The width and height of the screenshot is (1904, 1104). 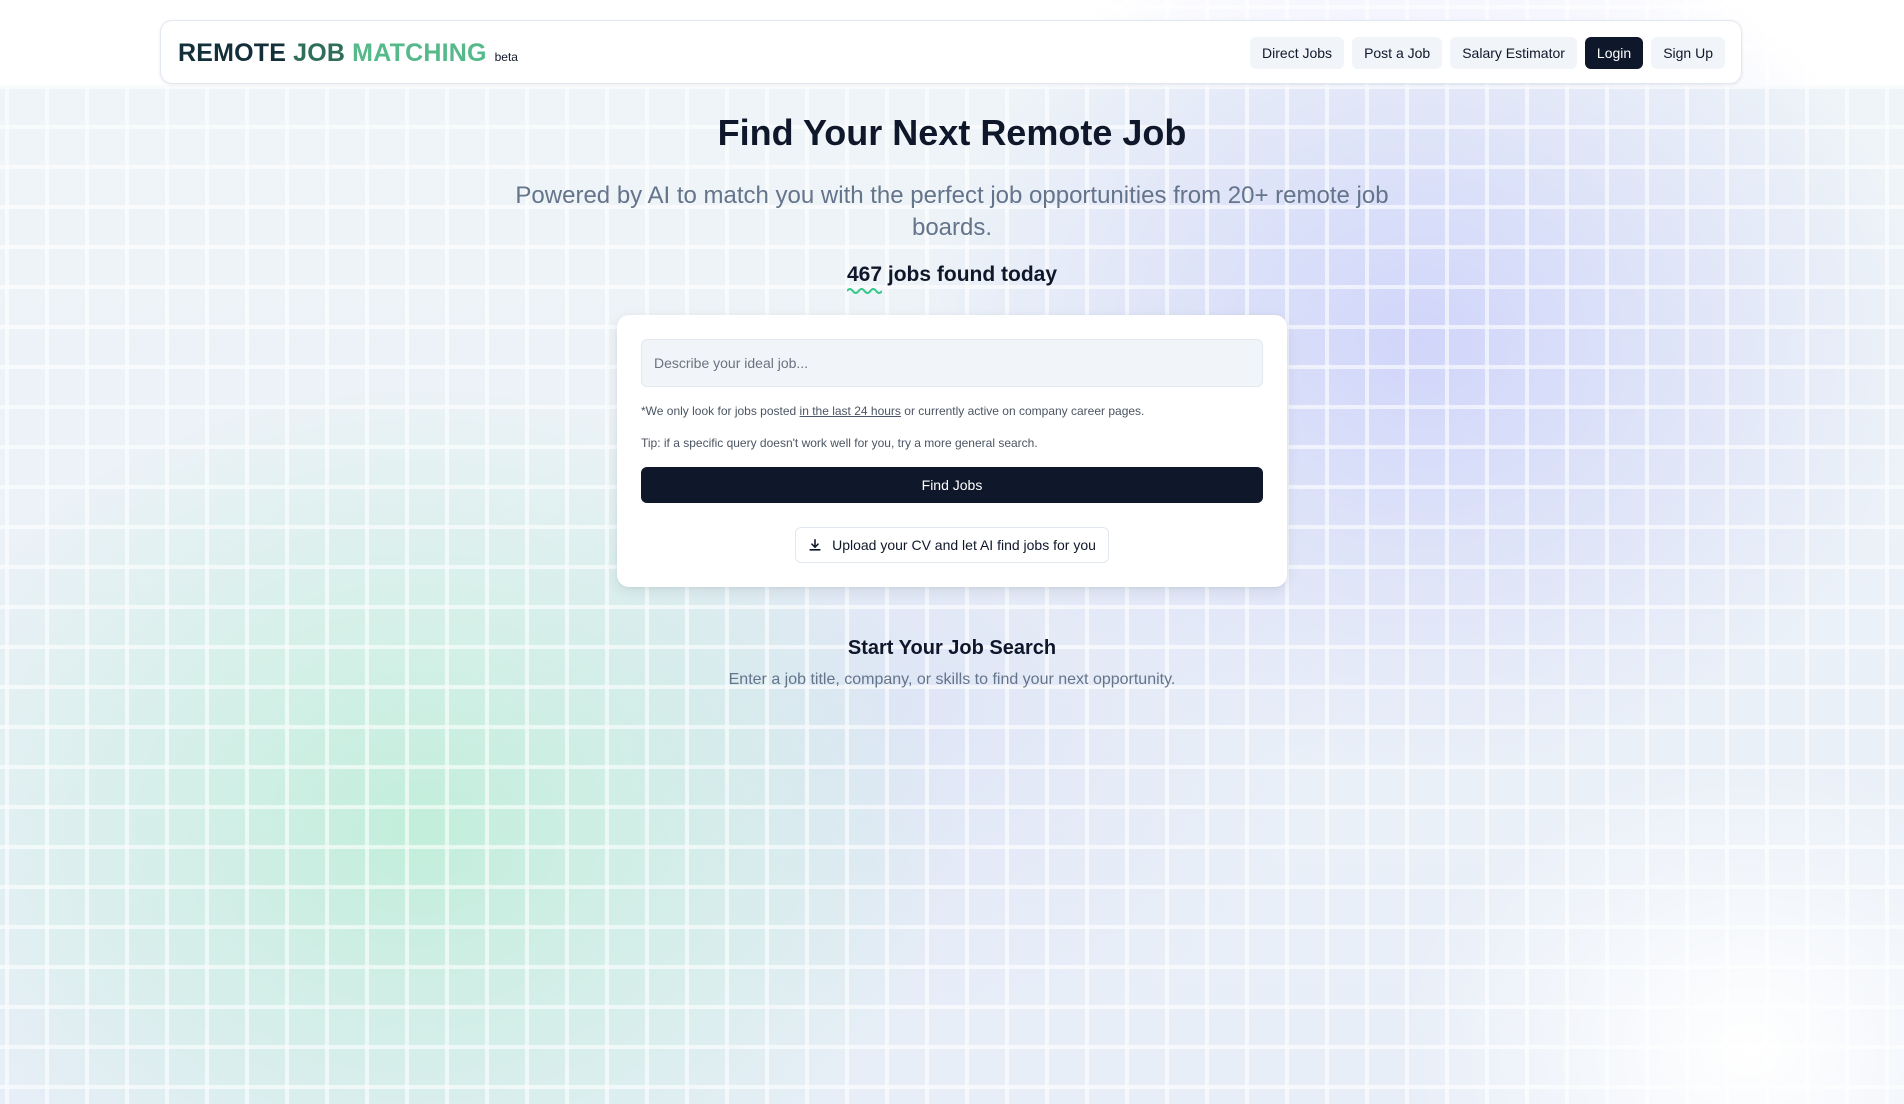 What do you see at coordinates (850, 411) in the screenshot?
I see `last-24-hours-link: in the last 24 hours` at bounding box center [850, 411].